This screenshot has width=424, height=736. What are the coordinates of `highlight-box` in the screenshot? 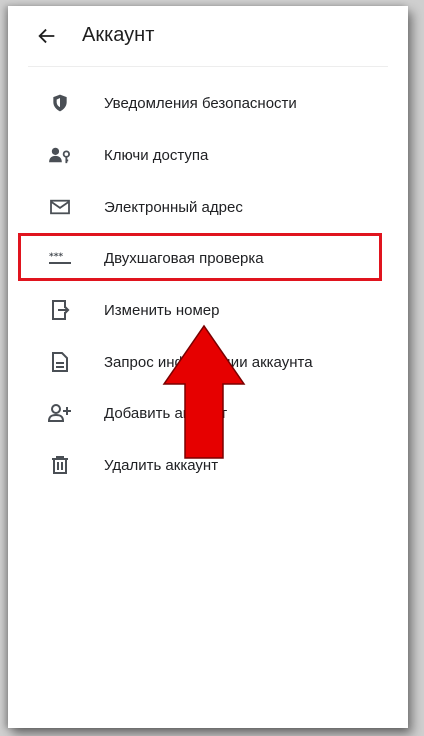 It's located at (200, 257).